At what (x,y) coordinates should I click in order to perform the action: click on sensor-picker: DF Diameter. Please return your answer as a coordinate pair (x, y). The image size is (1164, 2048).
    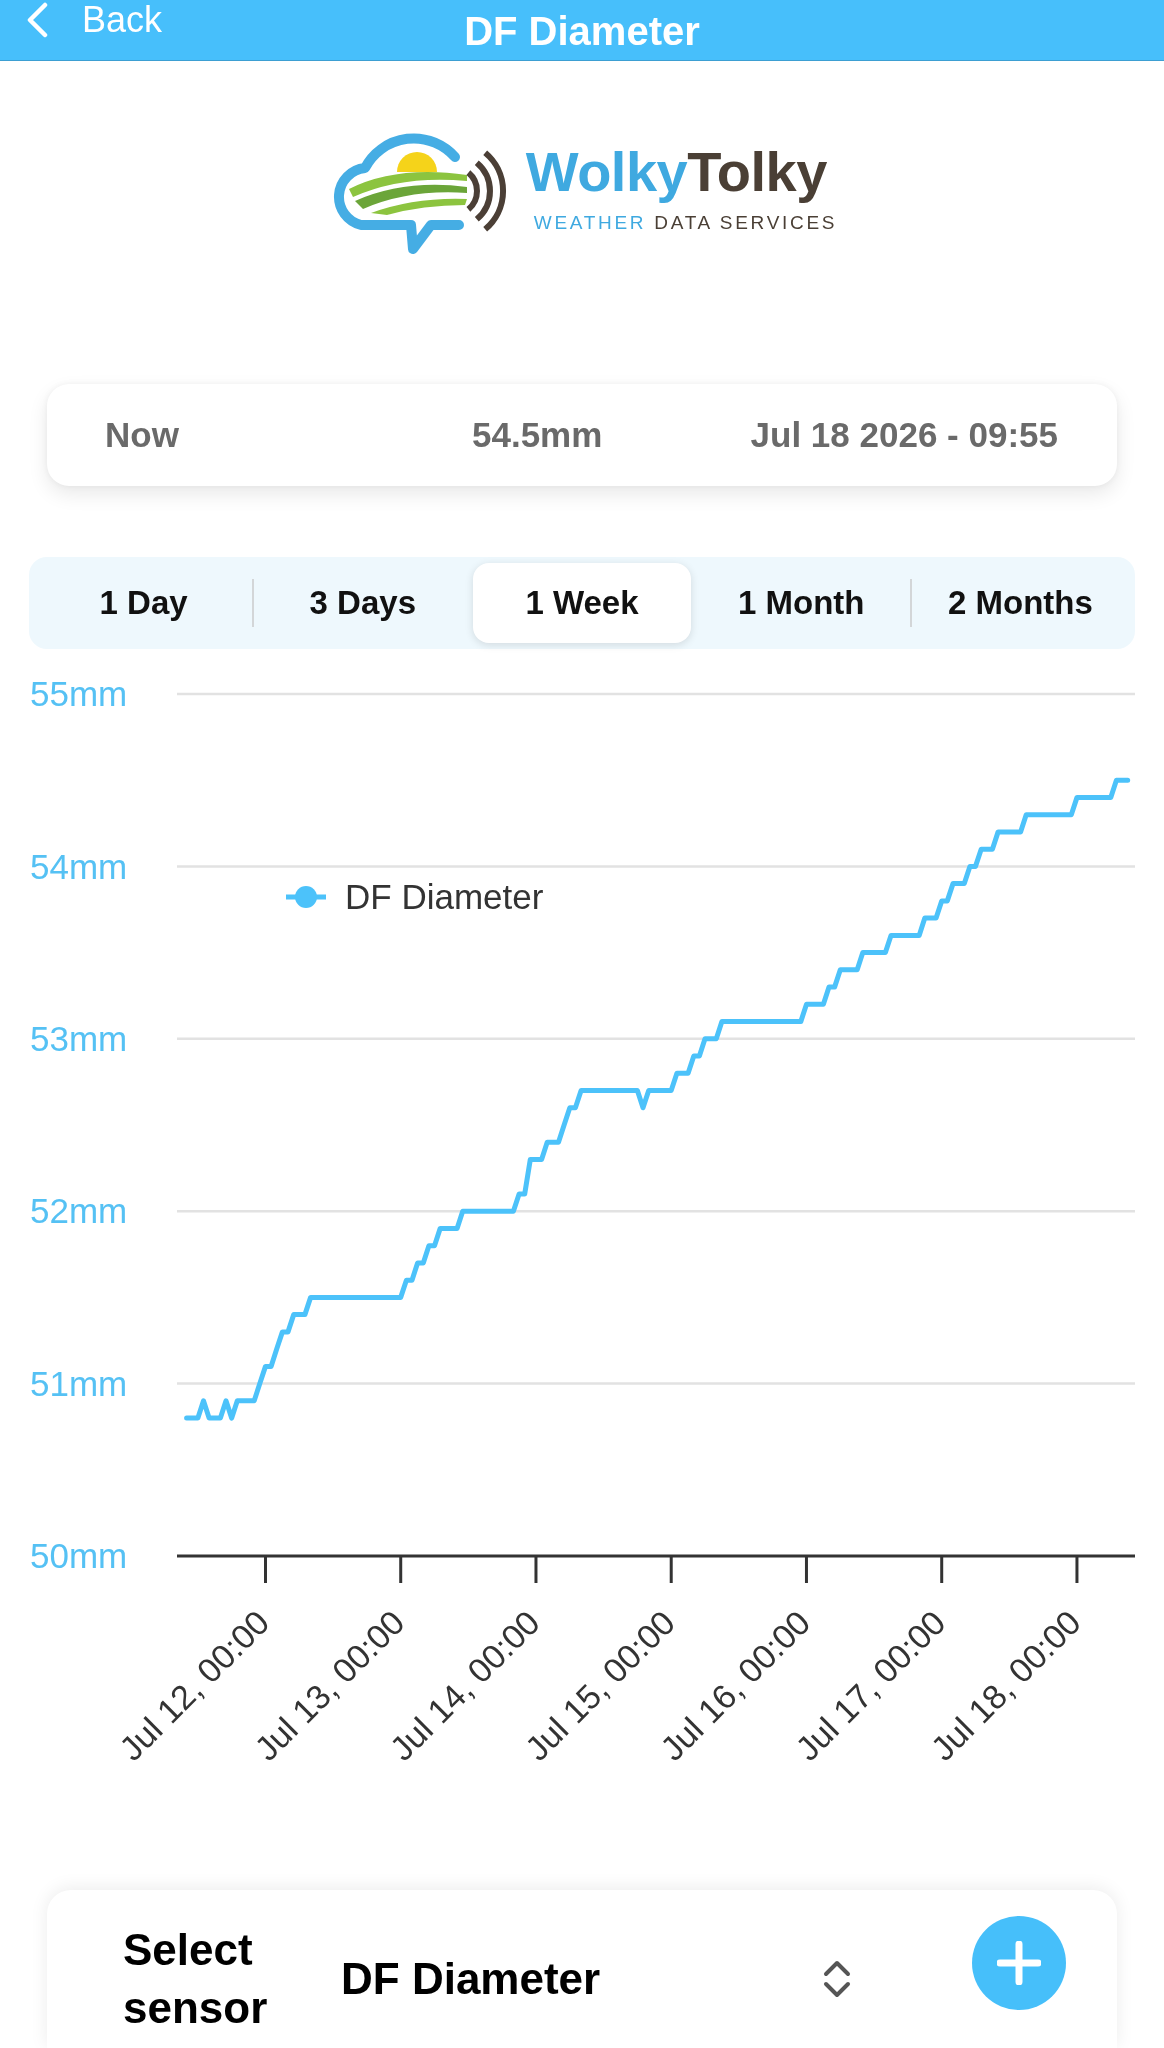
    Looking at the image, I should click on (596, 1979).